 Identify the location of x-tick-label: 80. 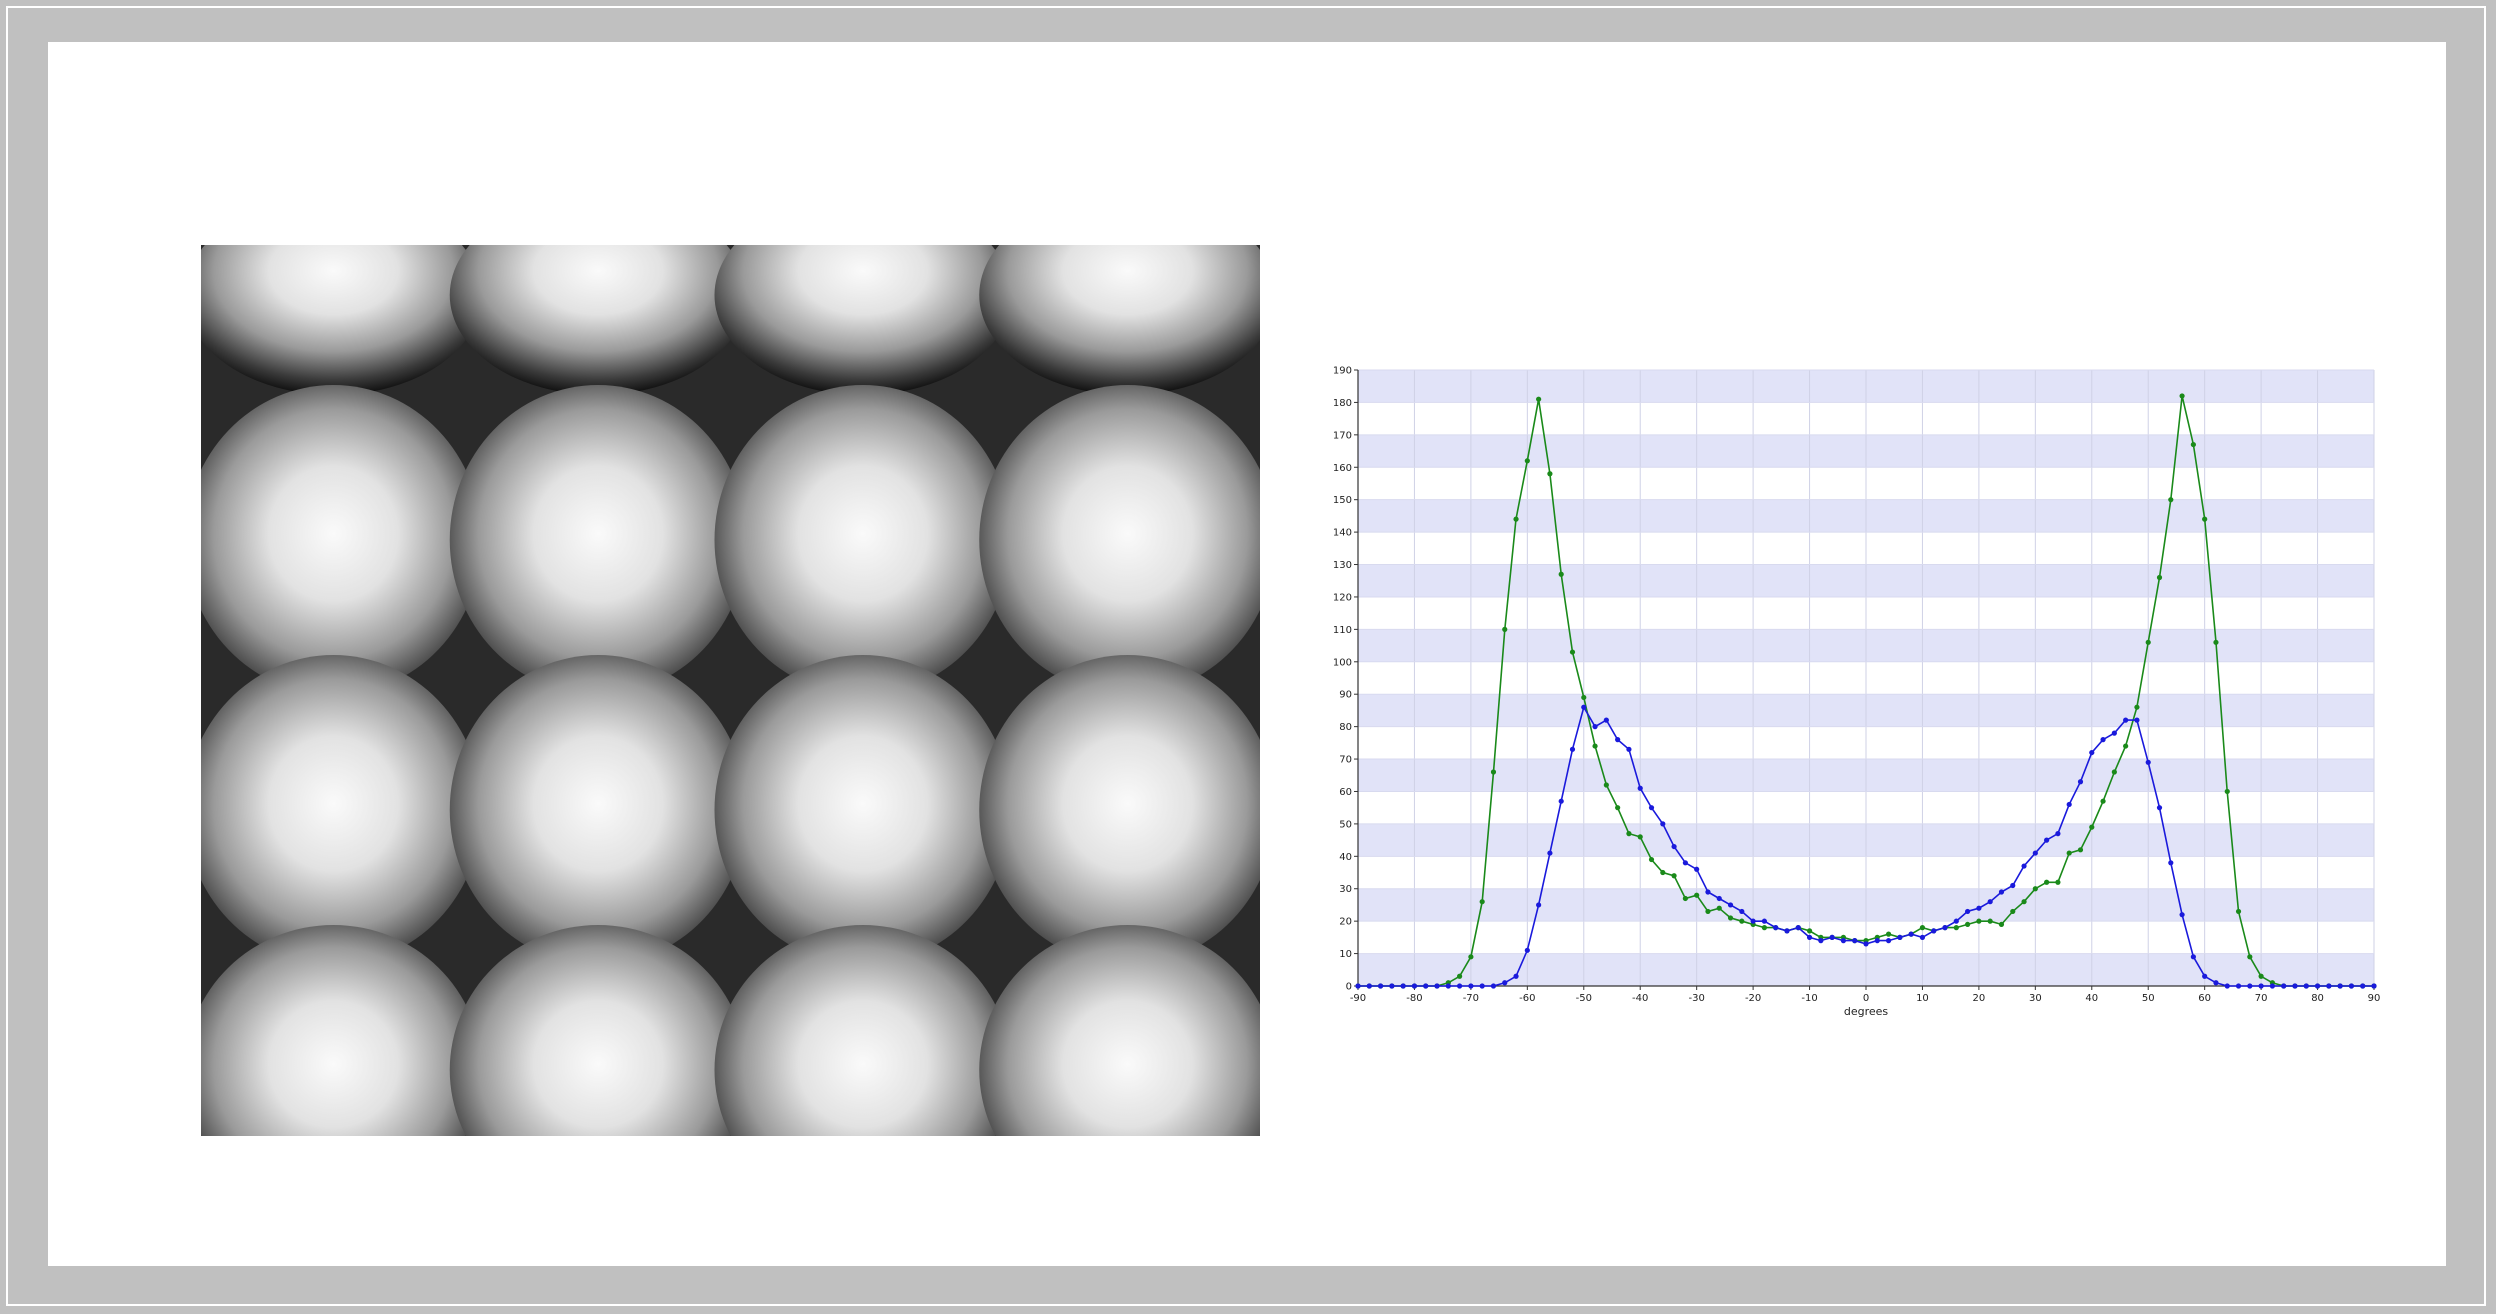
(2317, 998).